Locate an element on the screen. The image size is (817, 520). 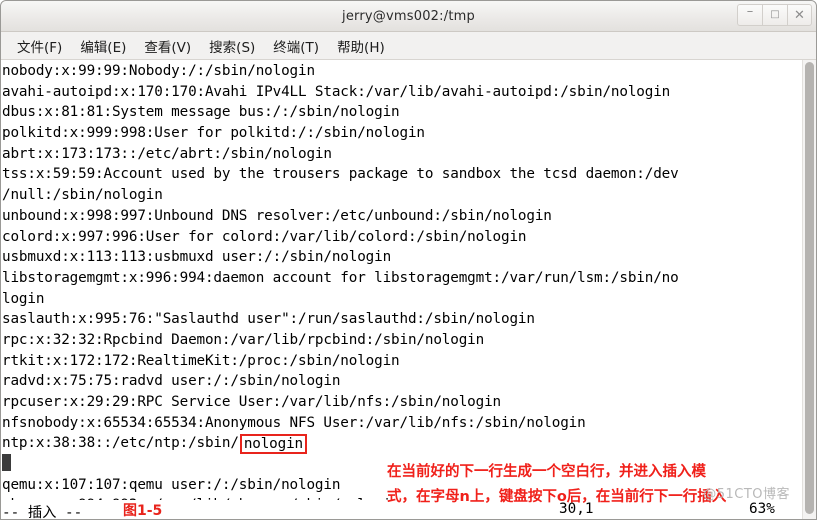
close-button: ✕ is located at coordinates (799, 15).